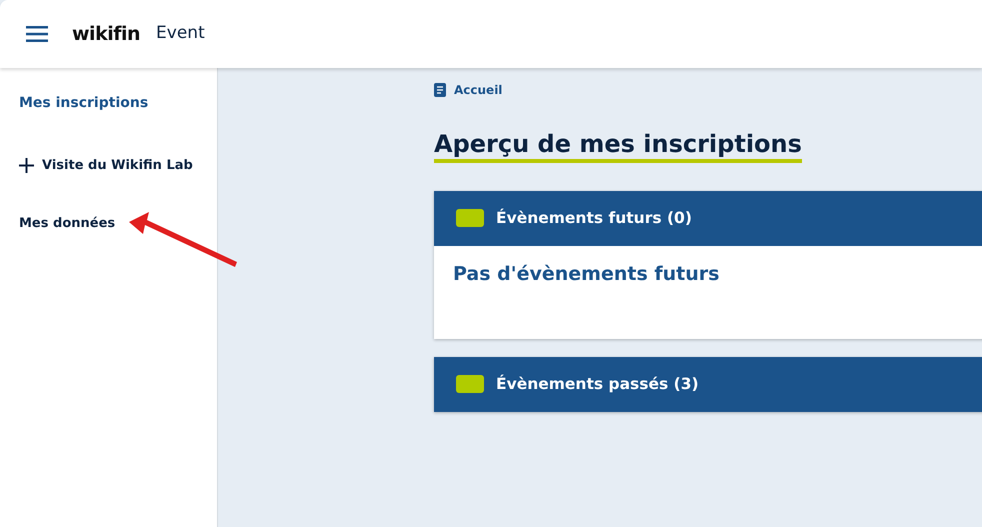 This screenshot has height=527, width=982. Describe the element at coordinates (708, 384) in the screenshot. I see `section-header: Évènements passés (3)` at that location.